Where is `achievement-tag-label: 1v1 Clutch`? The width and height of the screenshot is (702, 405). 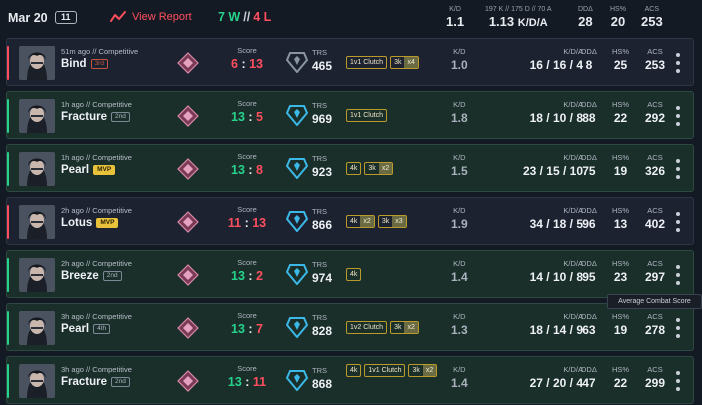 achievement-tag-label: 1v1 Clutch is located at coordinates (367, 115).